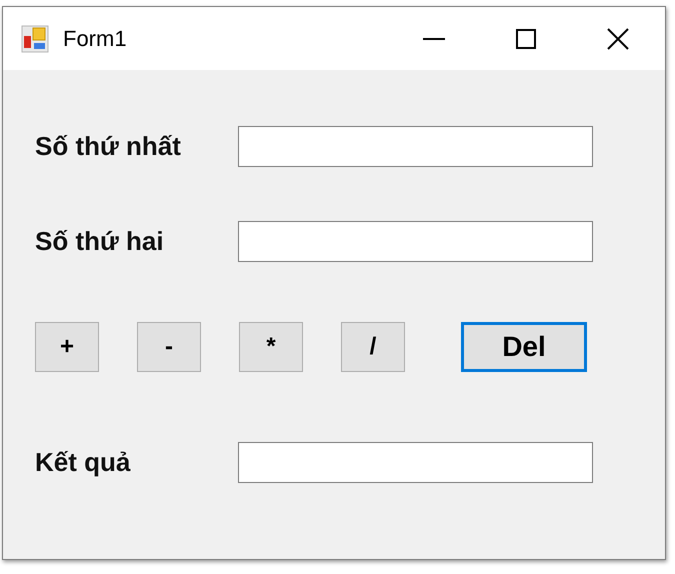  Describe the element at coordinates (108, 146) in the screenshot. I see `field-label: Số thứ nhất` at that location.